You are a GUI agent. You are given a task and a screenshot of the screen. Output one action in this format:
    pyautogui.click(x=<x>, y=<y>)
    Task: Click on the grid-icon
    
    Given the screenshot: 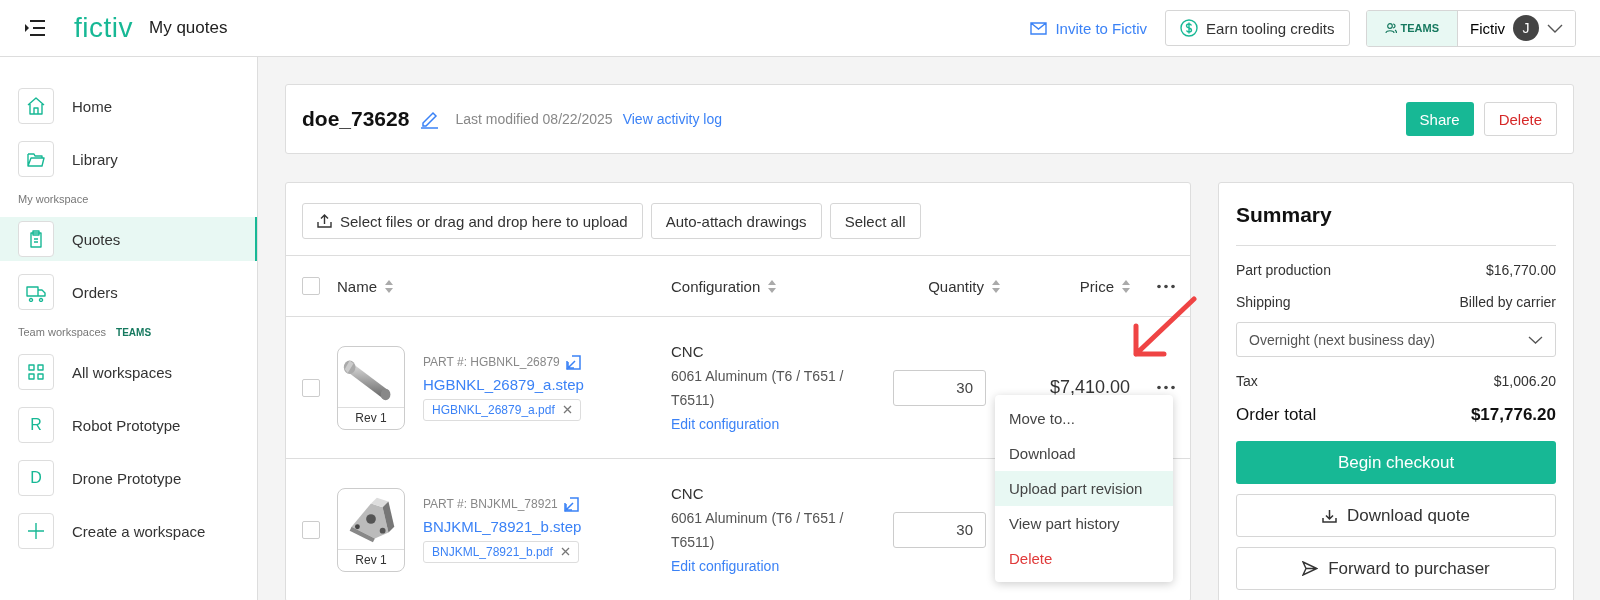 What is the action you would take?
    pyautogui.click(x=36, y=372)
    